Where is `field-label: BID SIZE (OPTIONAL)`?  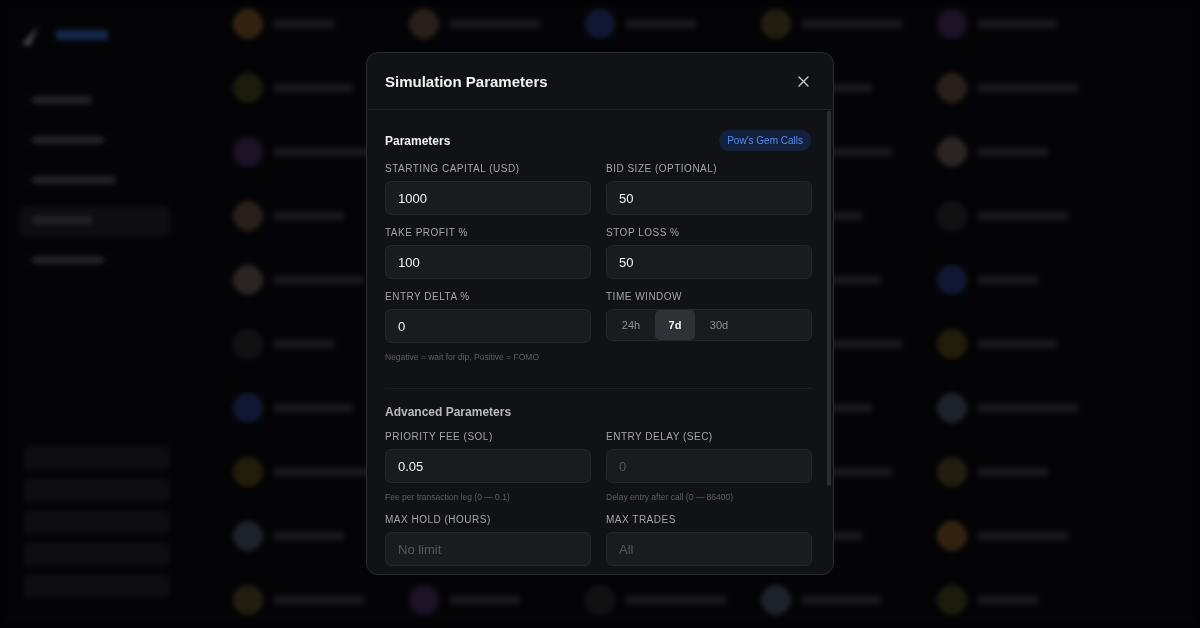 field-label: BID SIZE (OPTIONAL) is located at coordinates (662, 168).